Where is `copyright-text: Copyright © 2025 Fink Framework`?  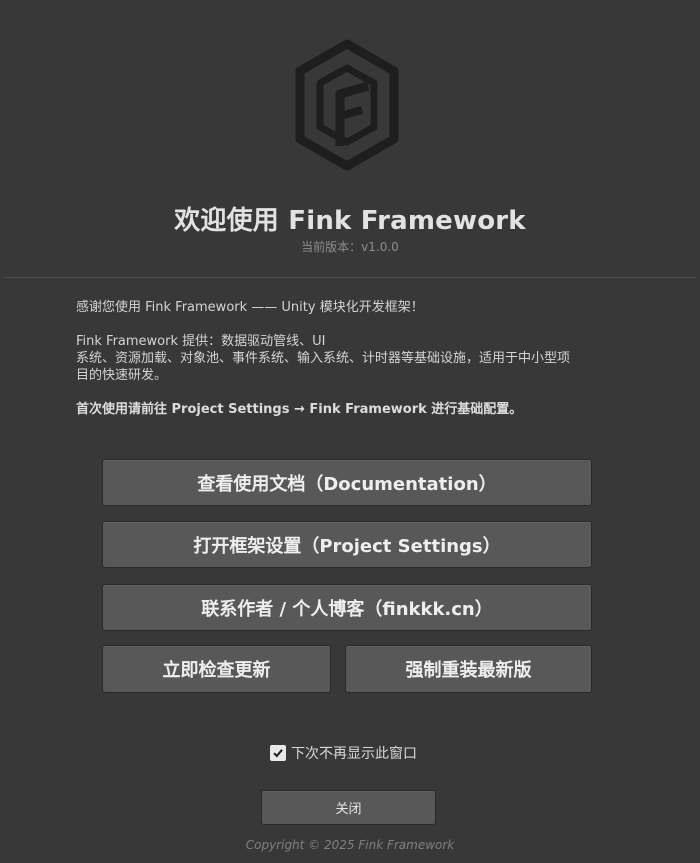
copyright-text: Copyright © 2025 Fink Framework is located at coordinates (350, 845).